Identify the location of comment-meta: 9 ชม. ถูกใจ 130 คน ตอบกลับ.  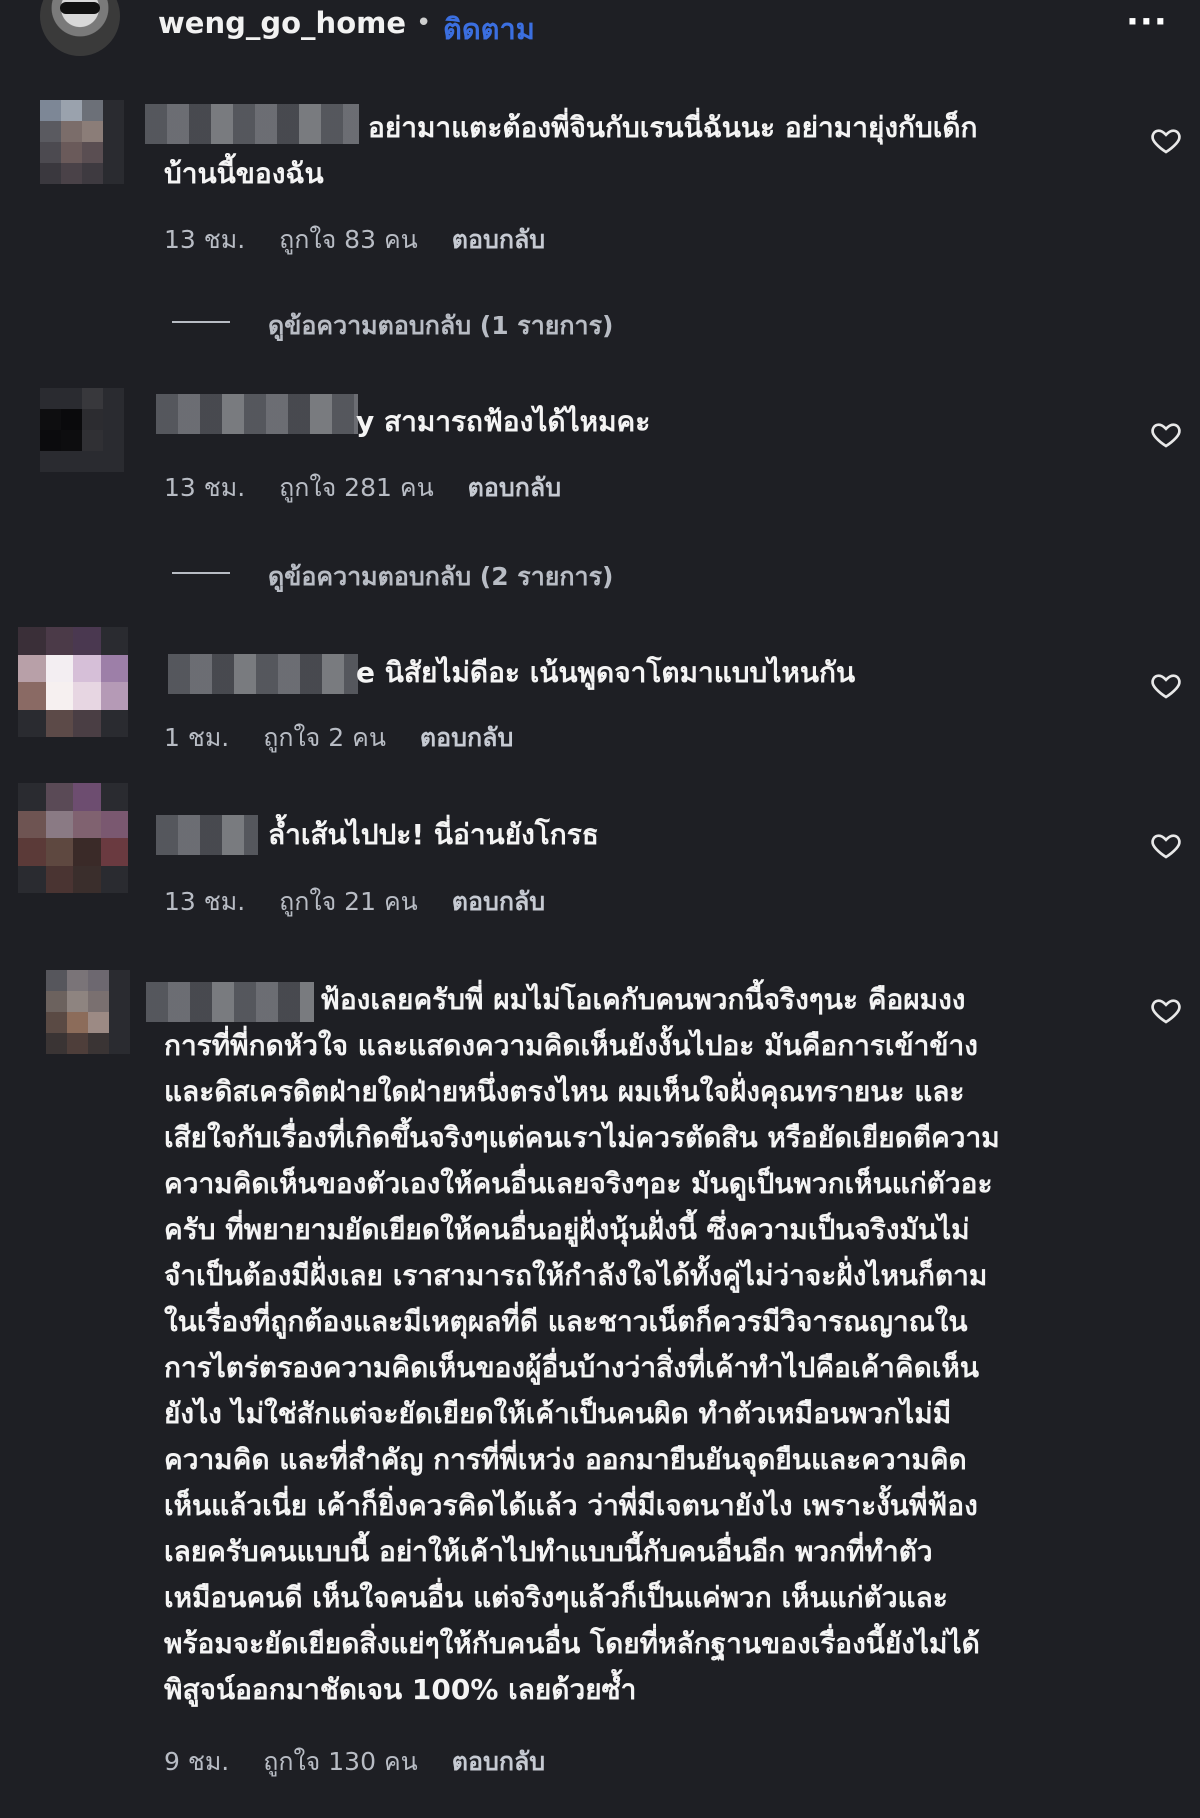
(367, 1762).